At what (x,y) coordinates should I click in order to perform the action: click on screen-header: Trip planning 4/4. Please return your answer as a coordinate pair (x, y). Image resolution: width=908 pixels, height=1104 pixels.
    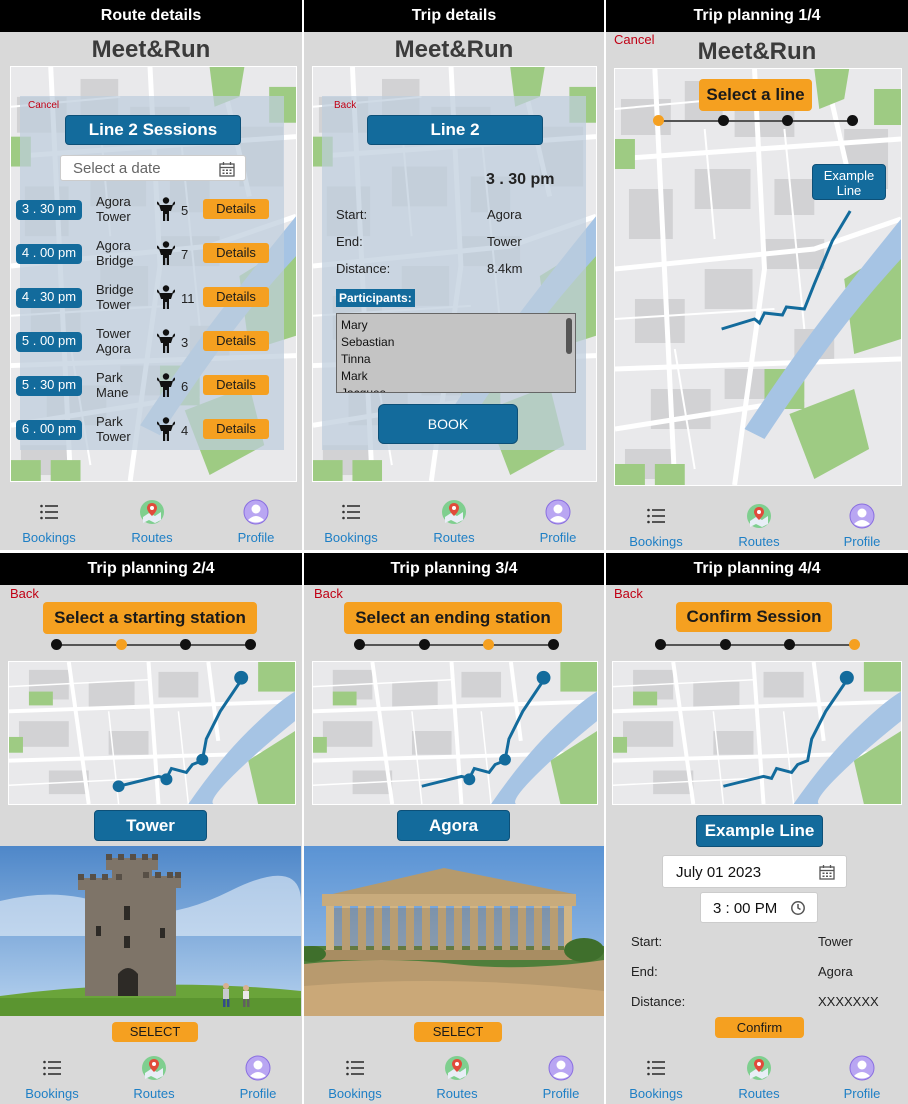
    Looking at the image, I should click on (757, 569).